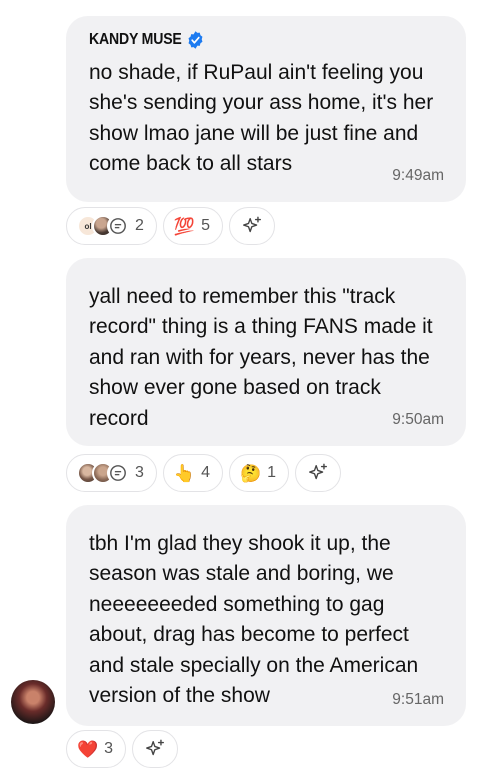 The image size is (499, 768). I want to click on reaction-count: 1, so click(272, 472).